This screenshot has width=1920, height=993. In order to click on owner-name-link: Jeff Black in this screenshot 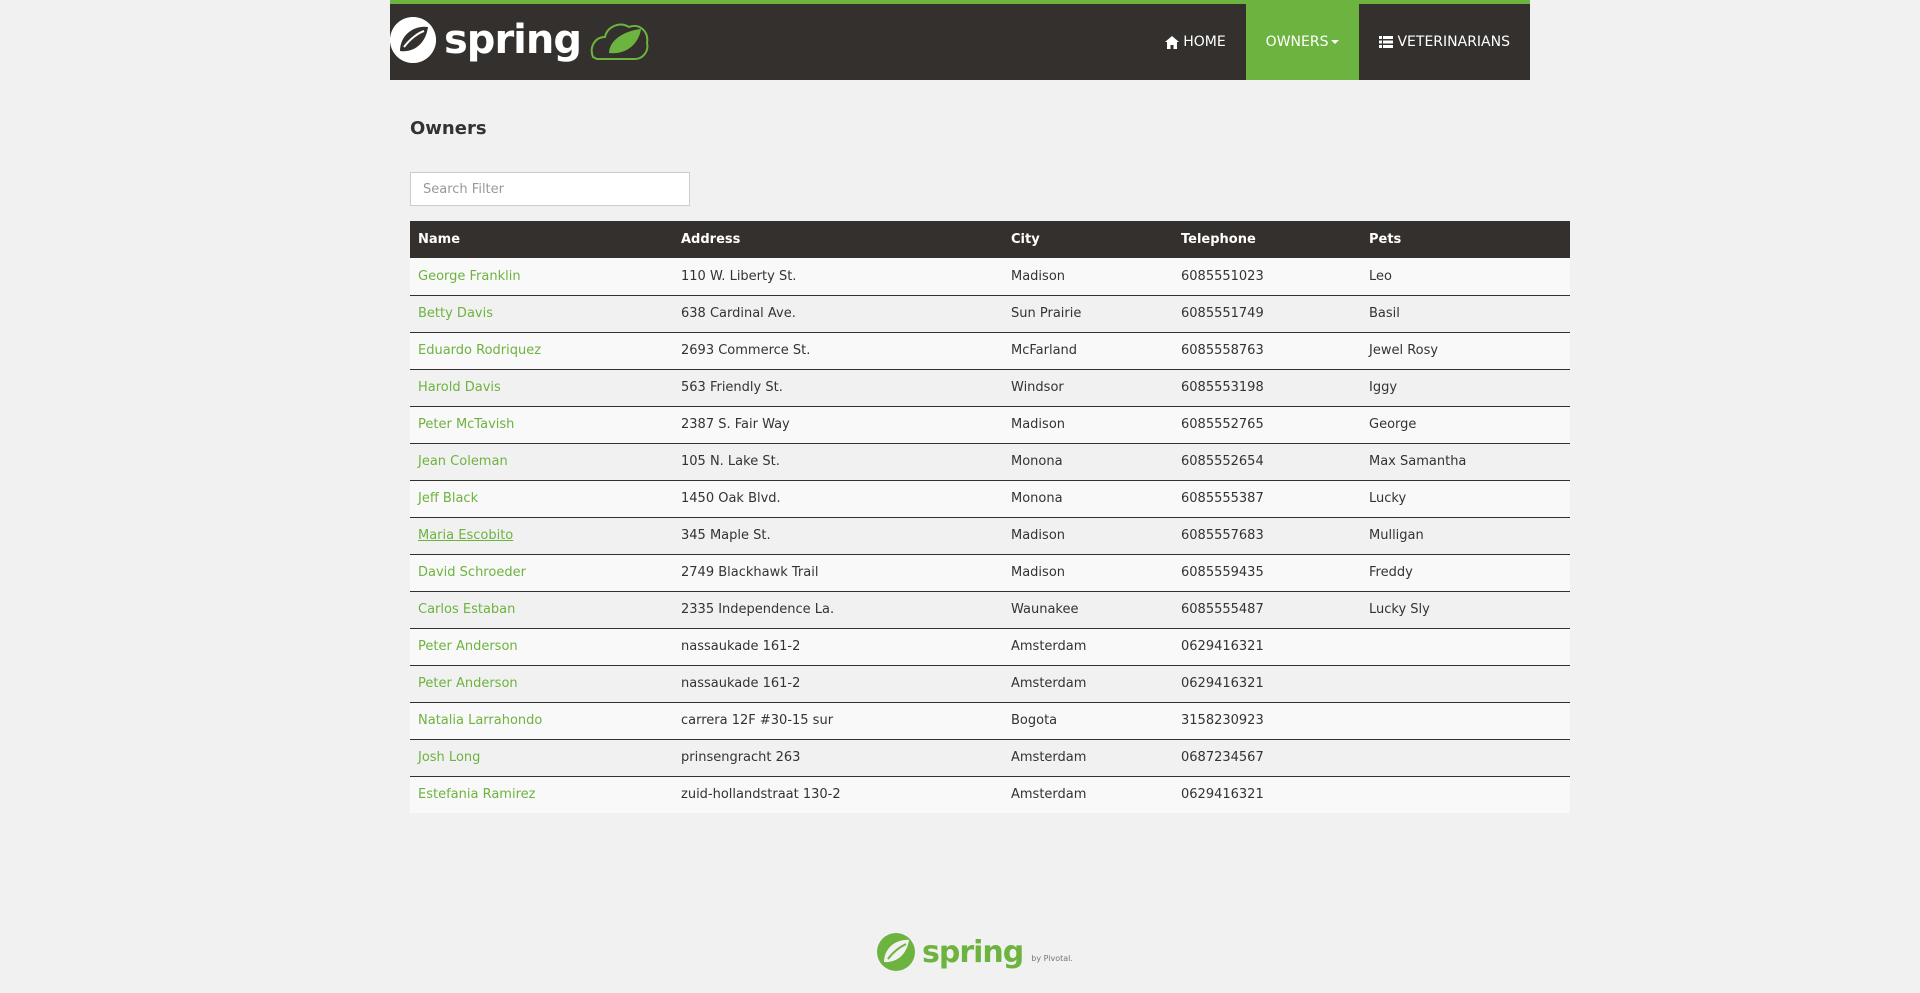, I will do `click(448, 498)`.